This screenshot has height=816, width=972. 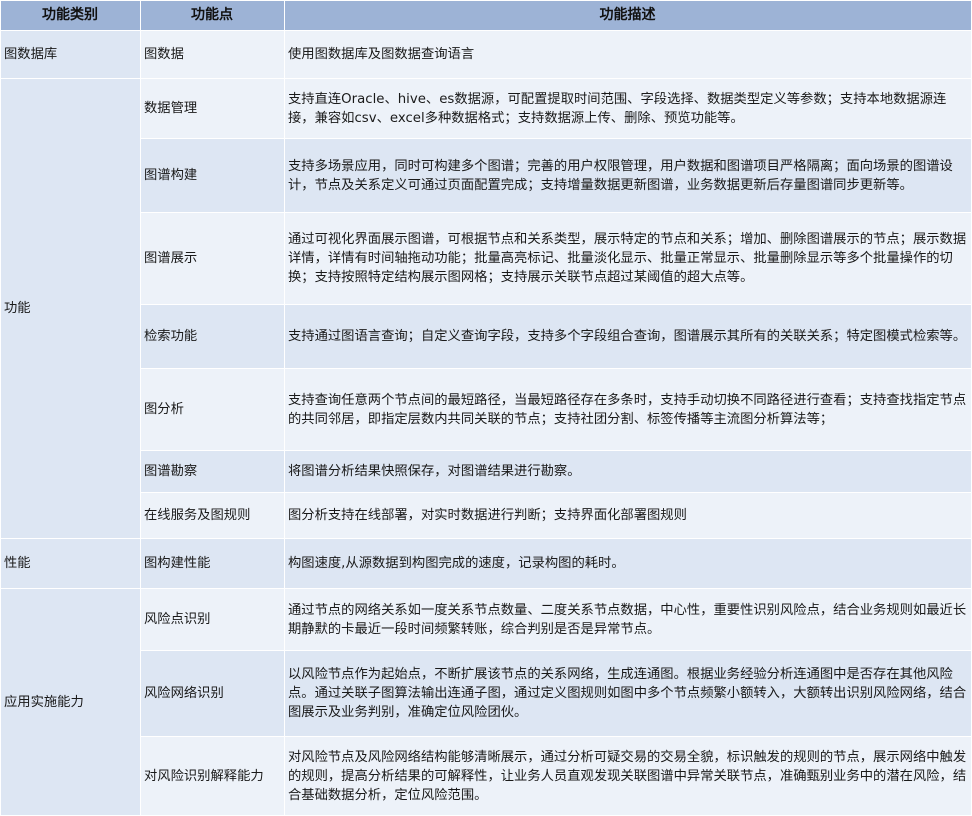 What do you see at coordinates (212, 258) in the screenshot?
I see `feature-cell: 图谱展示` at bounding box center [212, 258].